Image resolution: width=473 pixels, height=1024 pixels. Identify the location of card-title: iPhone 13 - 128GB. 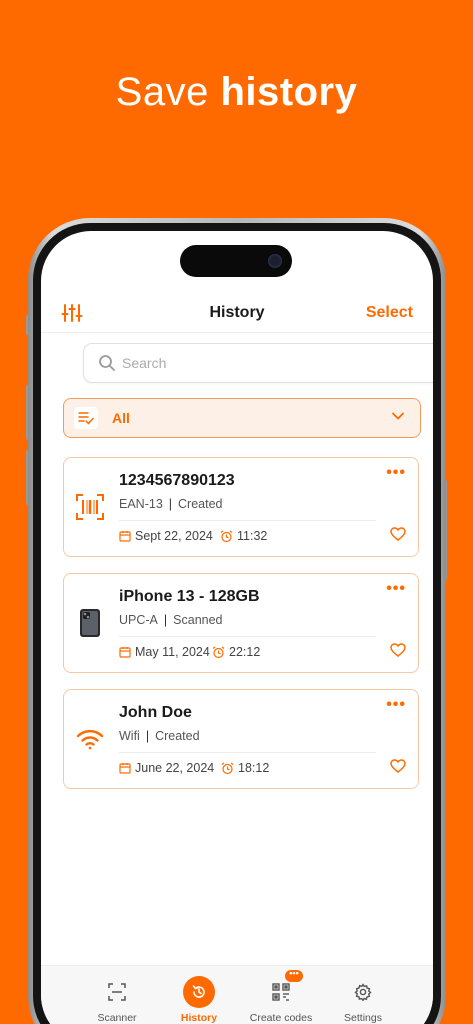
(189, 596).